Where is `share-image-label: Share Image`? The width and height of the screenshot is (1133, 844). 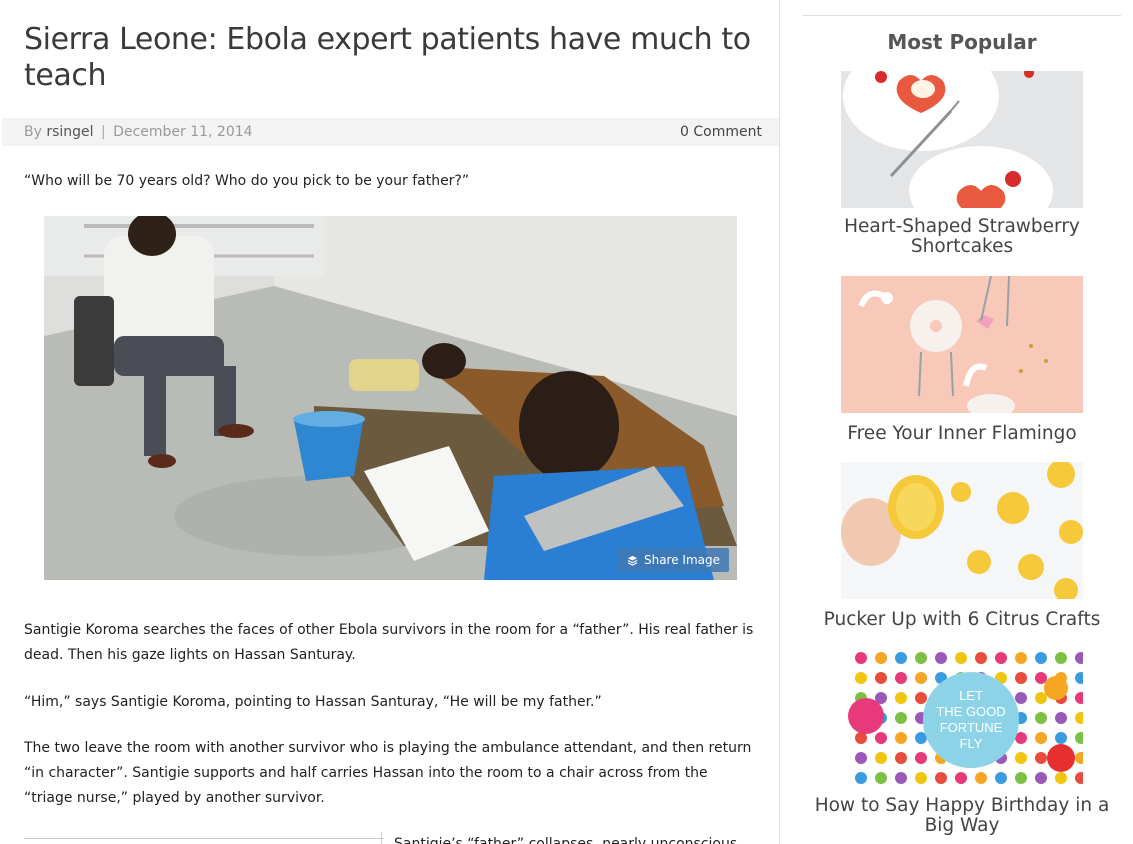
share-image-label: Share Image is located at coordinates (681, 560).